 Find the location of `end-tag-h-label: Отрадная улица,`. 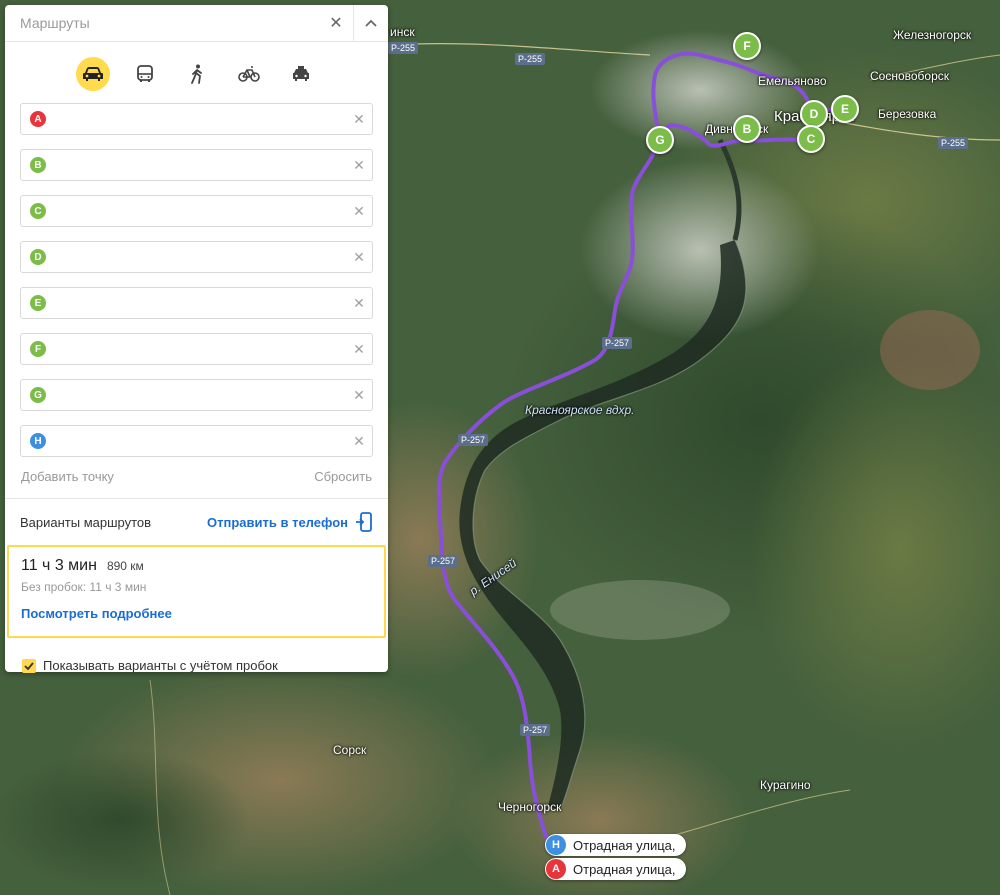

end-tag-h-label: Отрадная улица, is located at coordinates (624, 845).